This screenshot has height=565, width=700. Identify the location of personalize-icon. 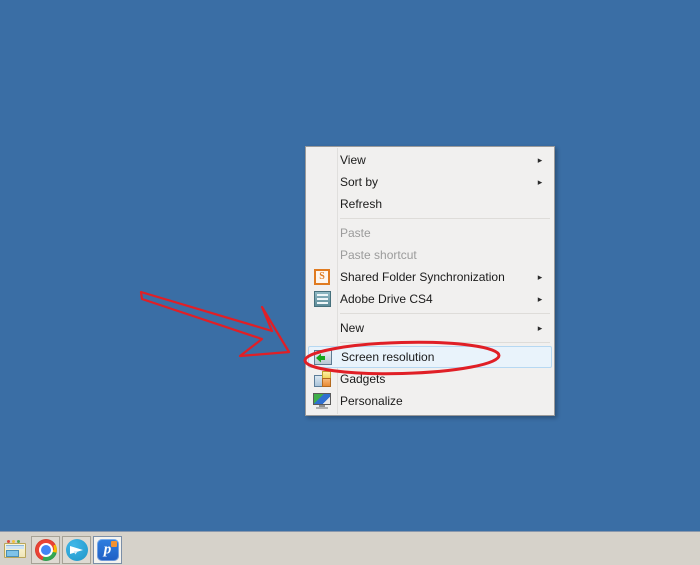
(322, 401).